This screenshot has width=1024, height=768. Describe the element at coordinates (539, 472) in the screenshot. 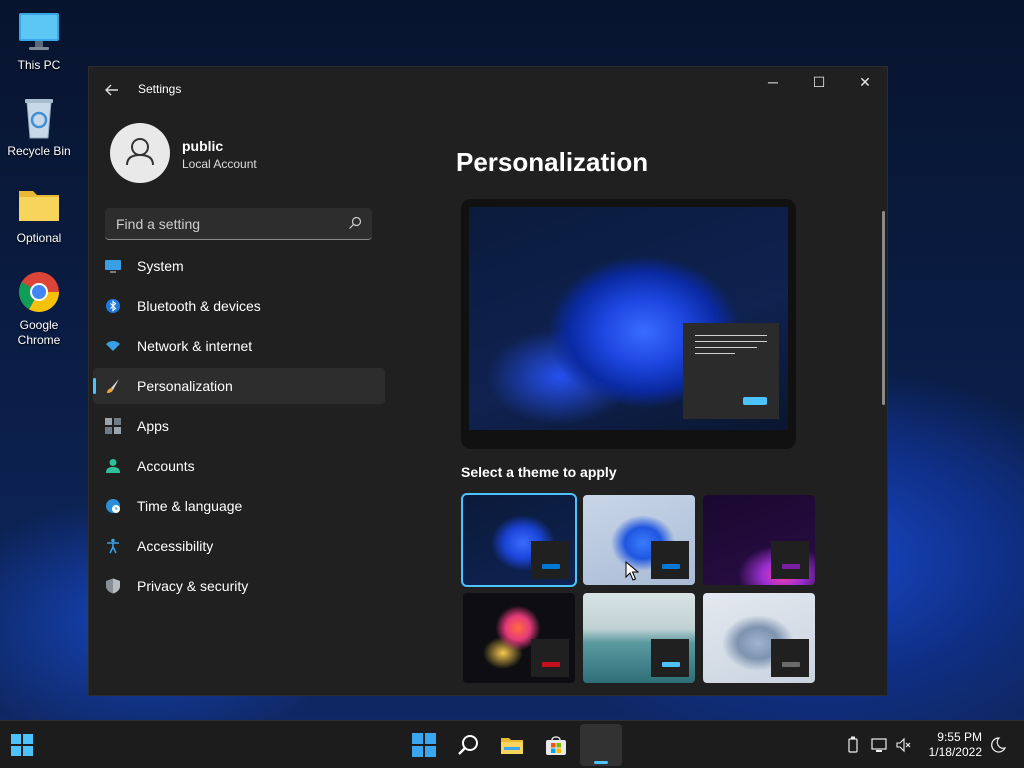

I see `themes-heading: Select a theme to apply` at that location.